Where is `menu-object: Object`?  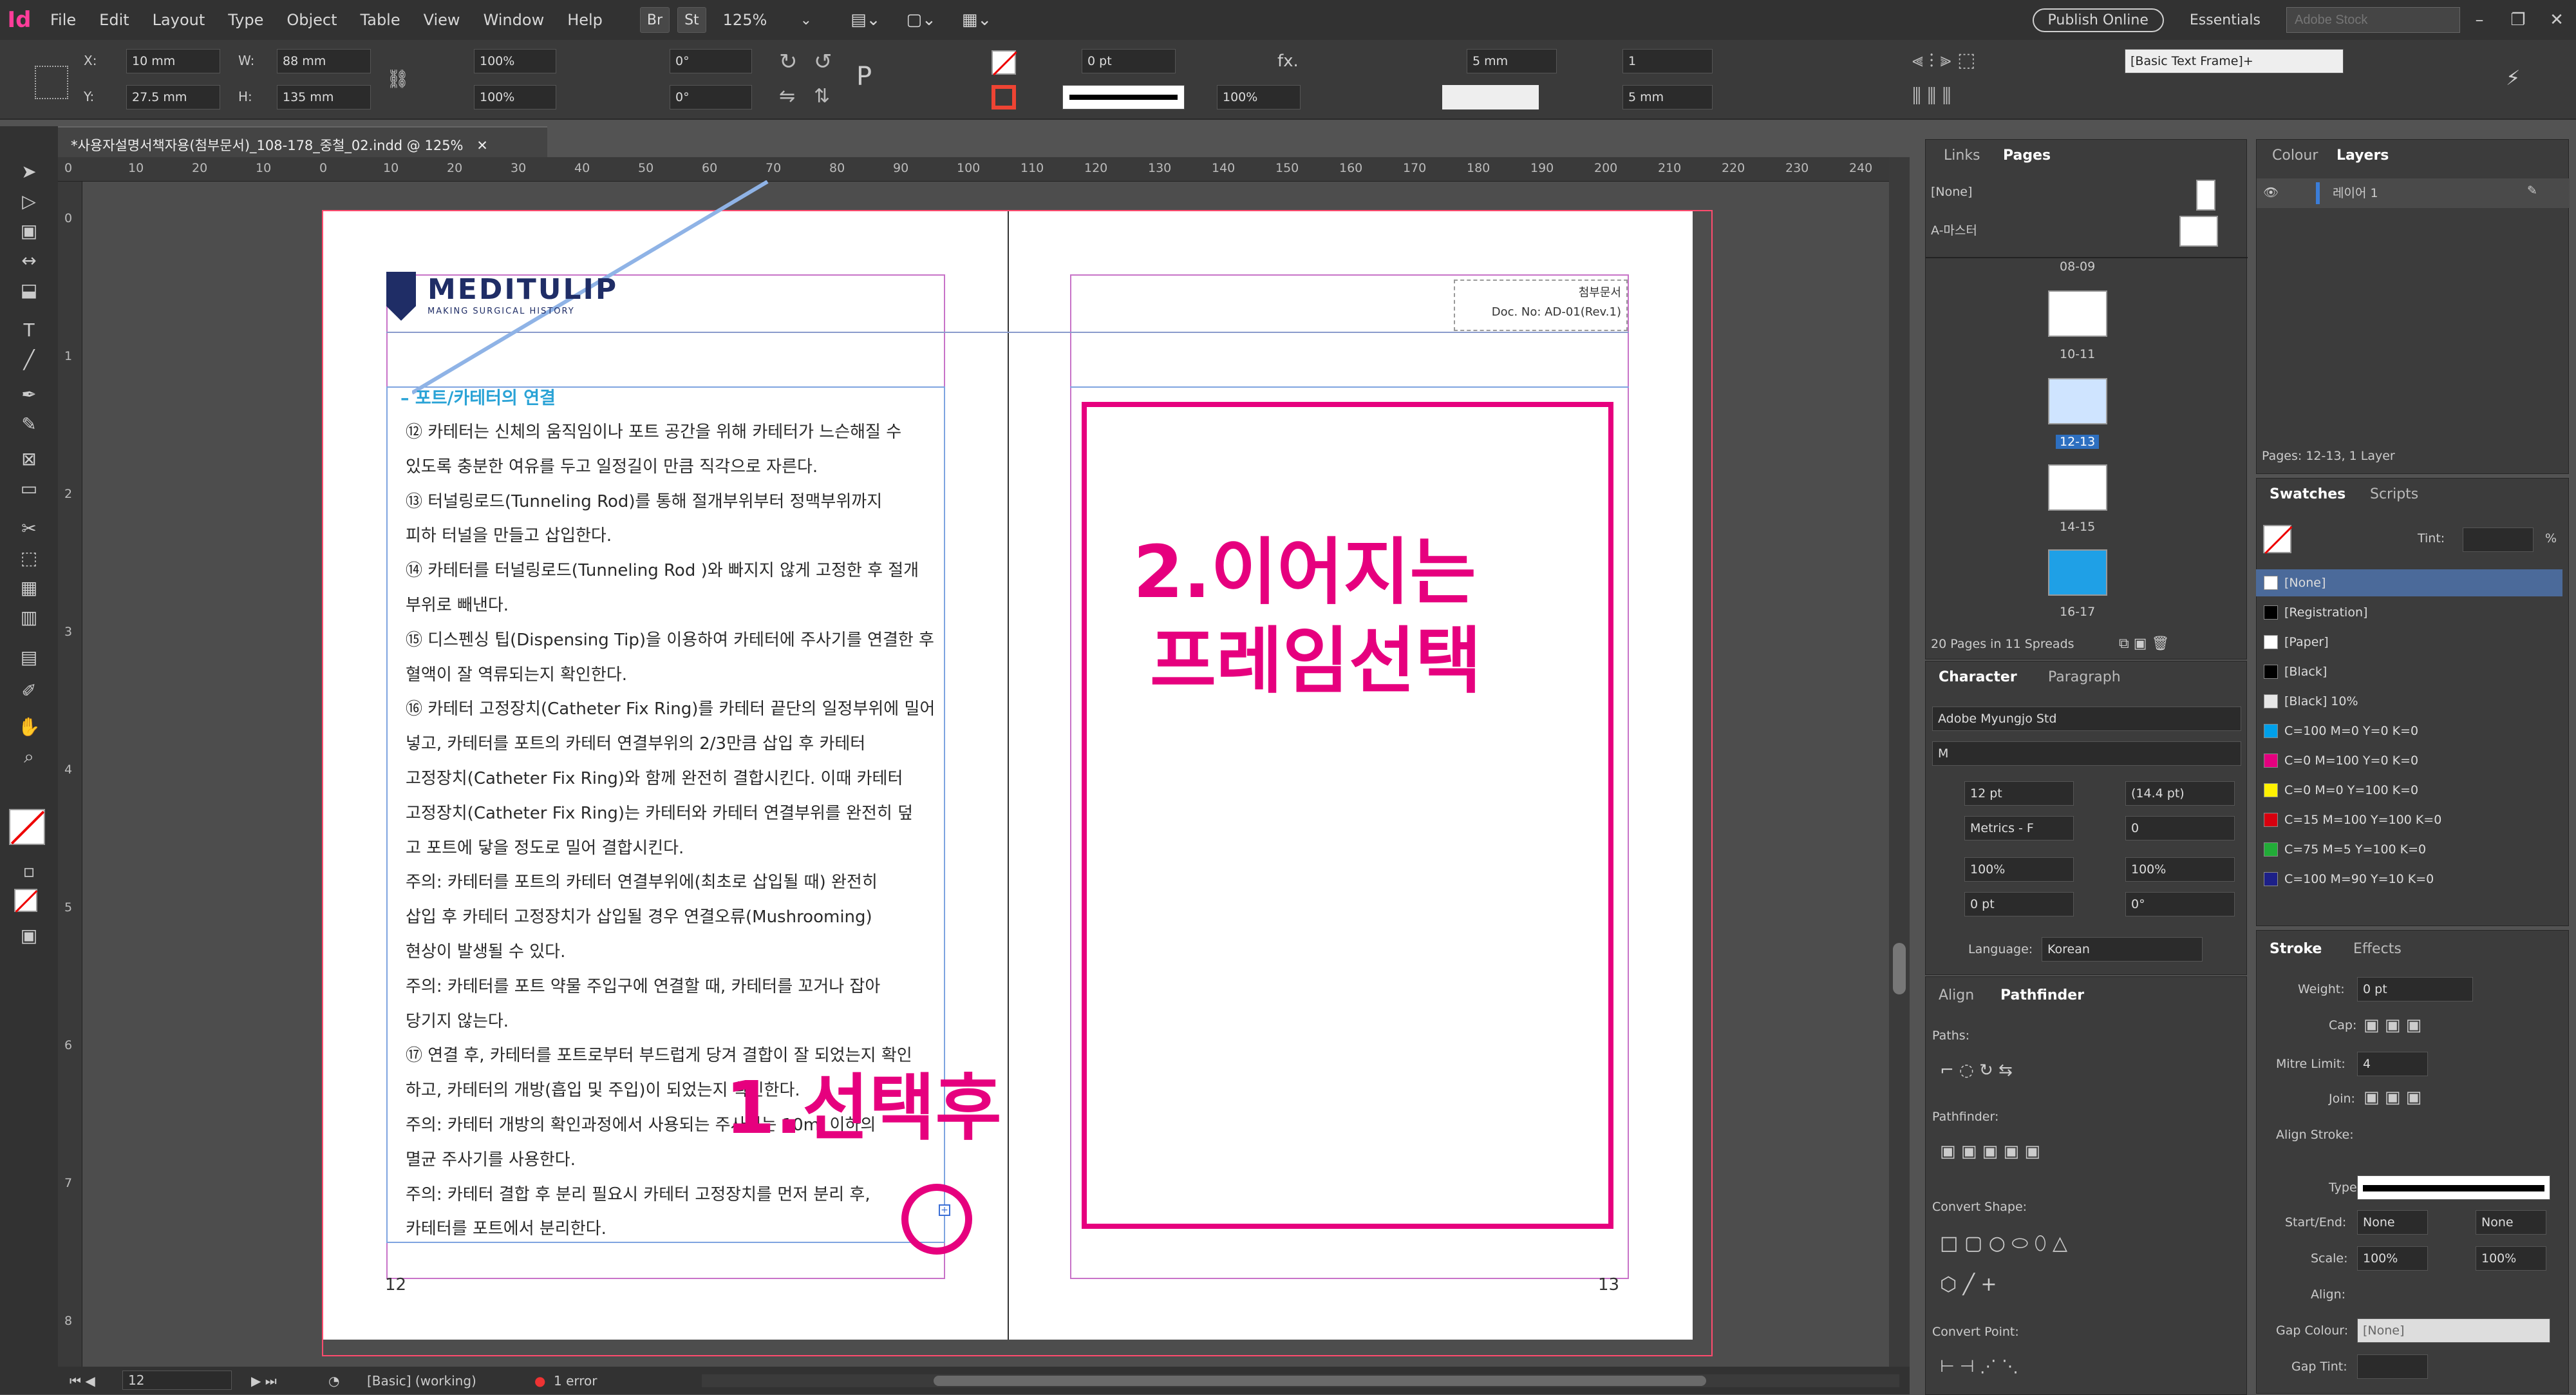 menu-object: Object is located at coordinates (311, 20).